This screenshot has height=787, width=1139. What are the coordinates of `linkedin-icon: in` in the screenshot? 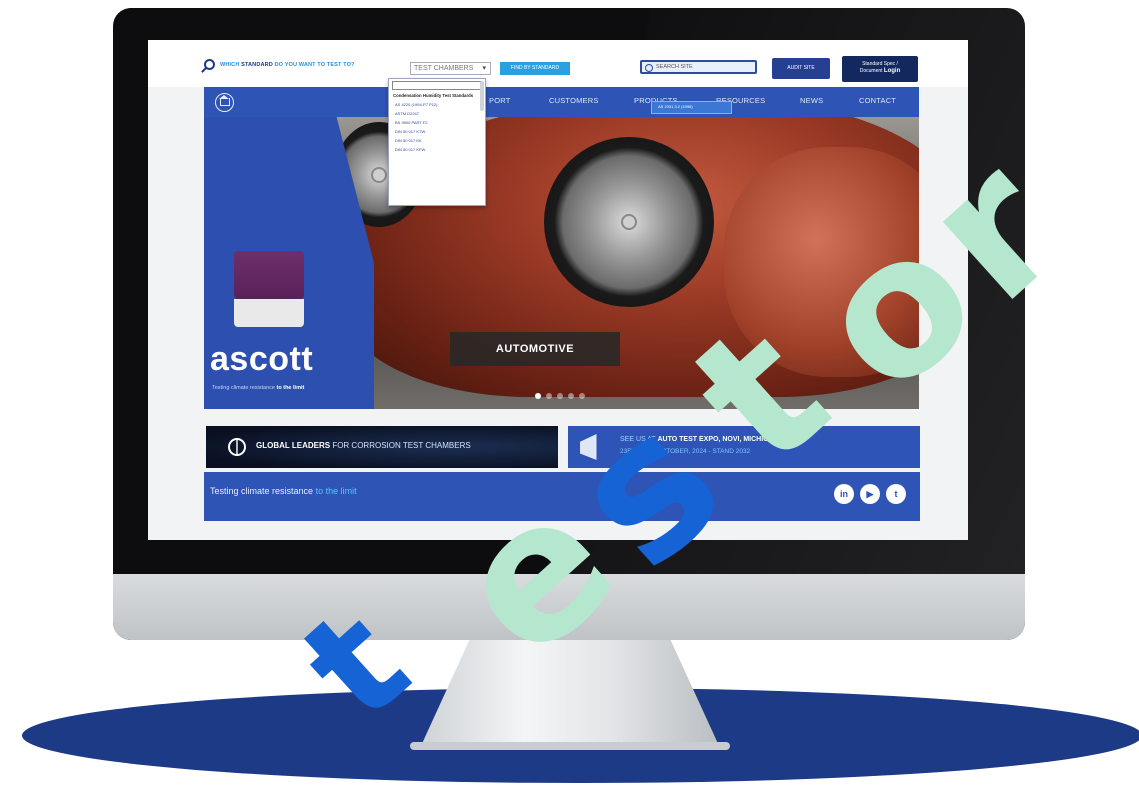 It's located at (844, 494).